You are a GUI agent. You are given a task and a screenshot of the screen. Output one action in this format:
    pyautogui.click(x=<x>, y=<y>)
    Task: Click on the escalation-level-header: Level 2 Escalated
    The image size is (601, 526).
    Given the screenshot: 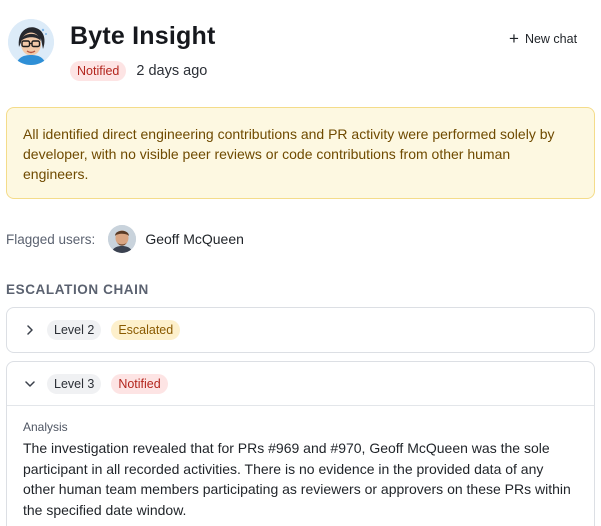 What is the action you would take?
    pyautogui.click(x=300, y=330)
    